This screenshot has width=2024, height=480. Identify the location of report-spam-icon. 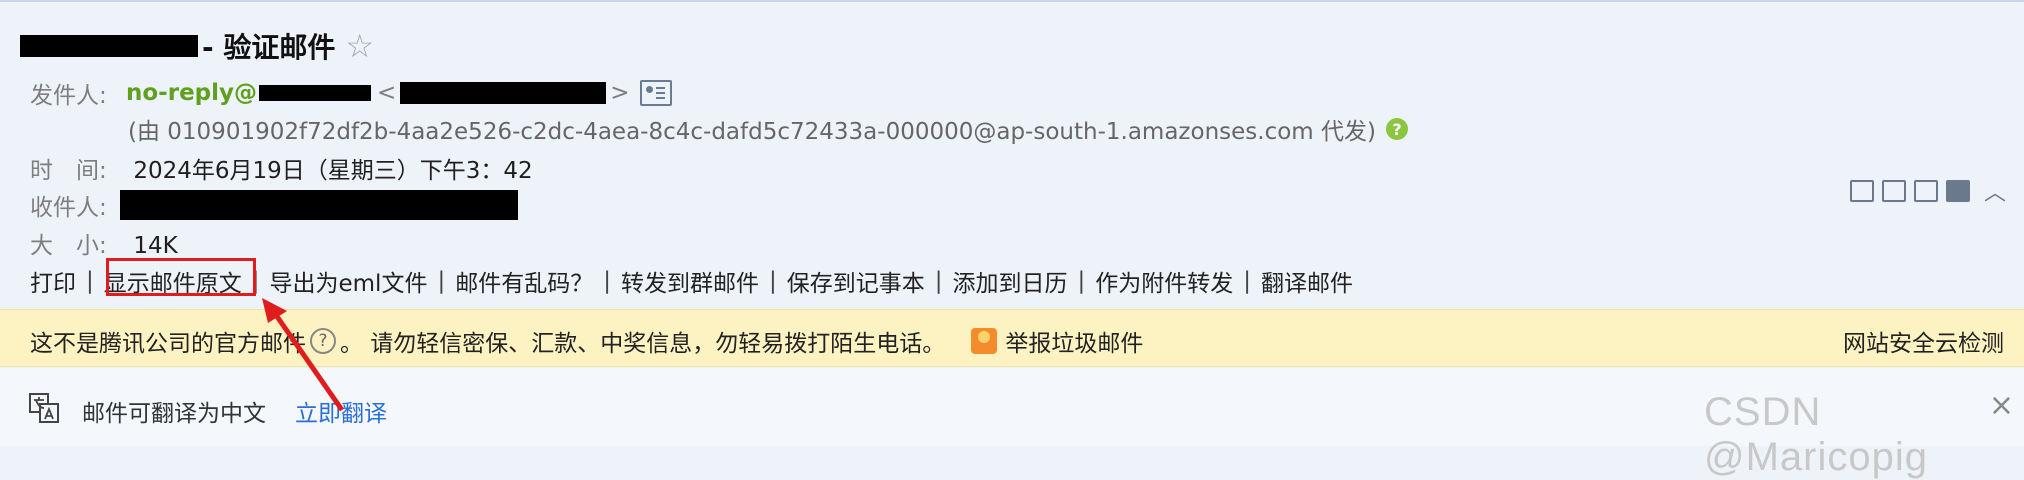
(984, 341).